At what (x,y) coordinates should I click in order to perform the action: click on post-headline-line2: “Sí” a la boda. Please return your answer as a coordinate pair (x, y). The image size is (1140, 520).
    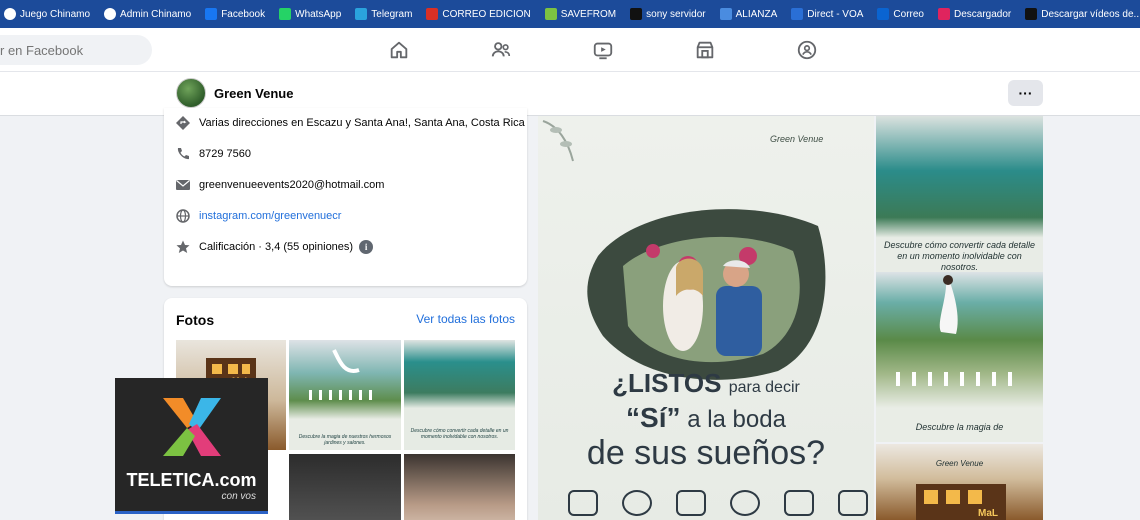
    Looking at the image, I should click on (706, 418).